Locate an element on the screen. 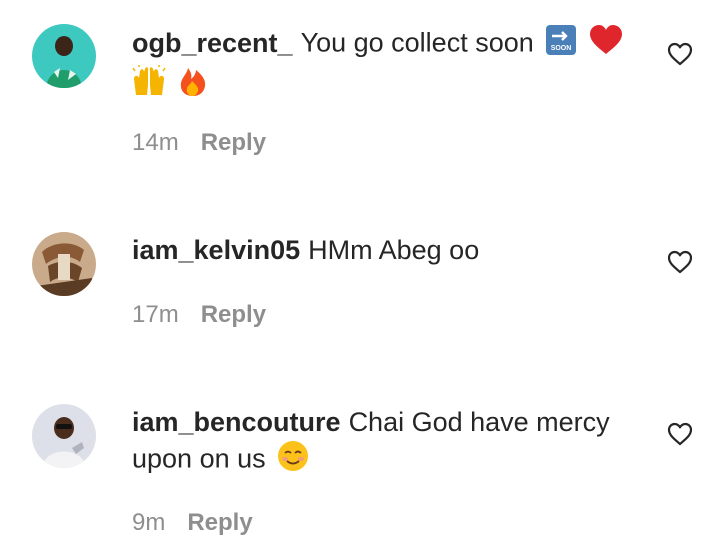 The image size is (720, 558). comment-username: iam_bencouture is located at coordinates (236, 422).